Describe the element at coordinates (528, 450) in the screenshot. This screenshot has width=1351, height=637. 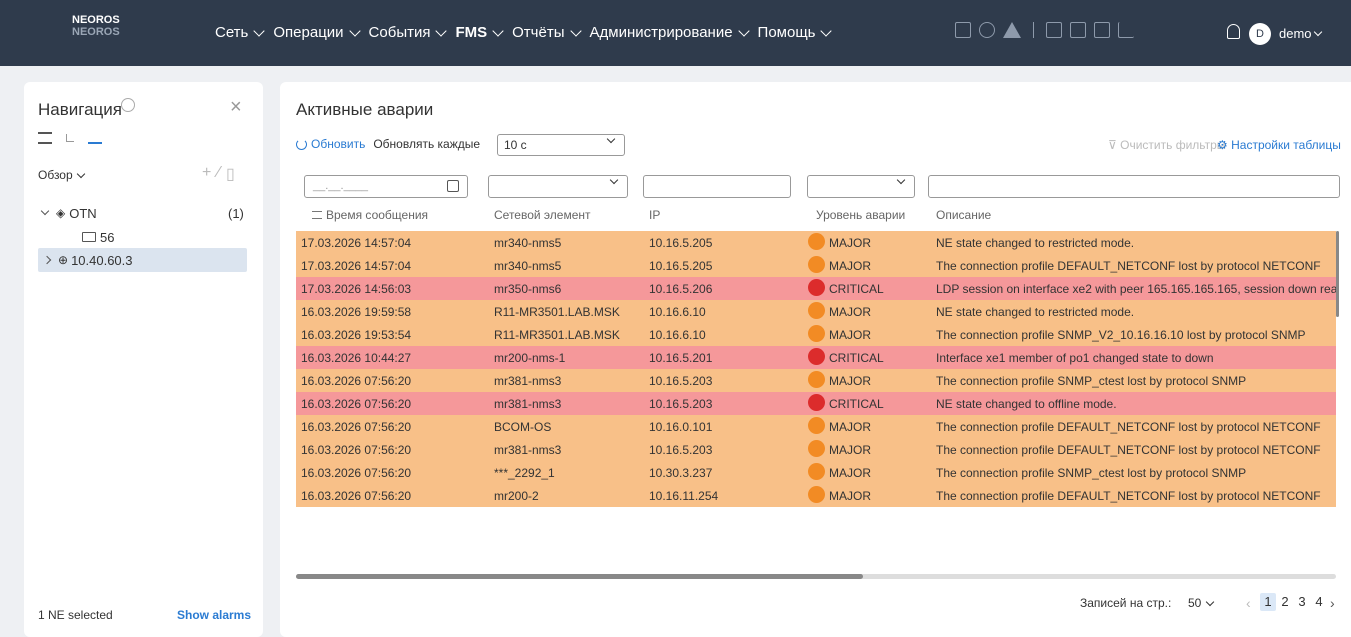
I see `cell-ne: mr381-nms3` at that location.